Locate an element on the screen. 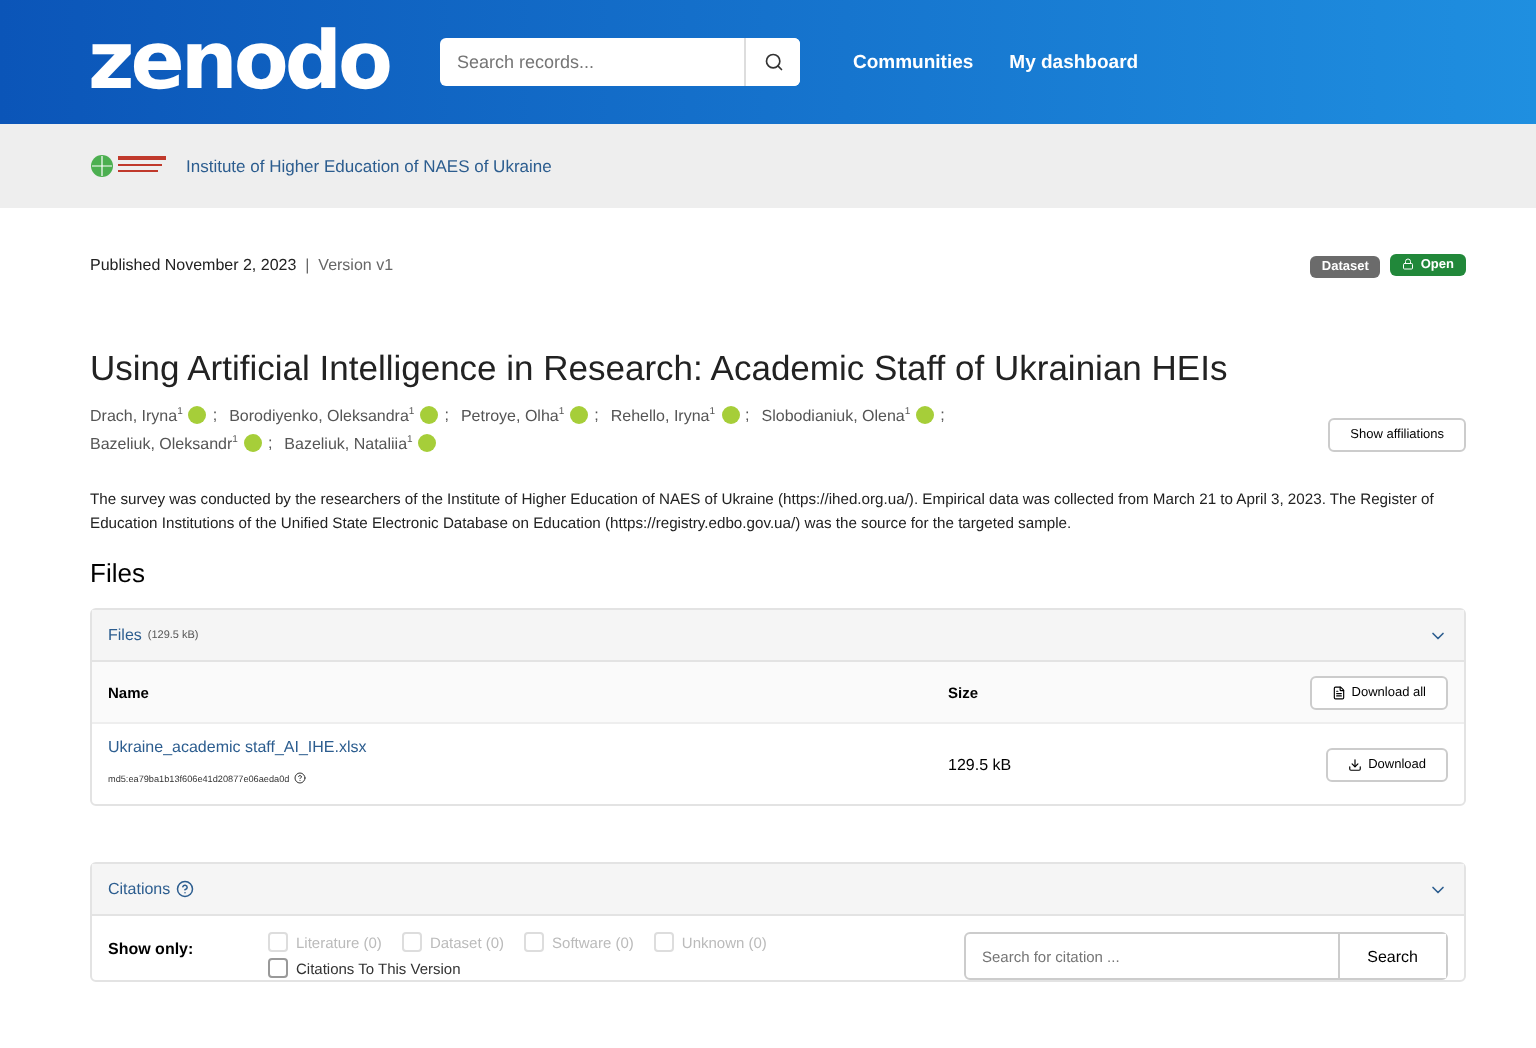 The height and width of the screenshot is (1048, 1536). author-link: Slobodianiuk, Olena$^{1}$ ; is located at coordinates (853, 416).